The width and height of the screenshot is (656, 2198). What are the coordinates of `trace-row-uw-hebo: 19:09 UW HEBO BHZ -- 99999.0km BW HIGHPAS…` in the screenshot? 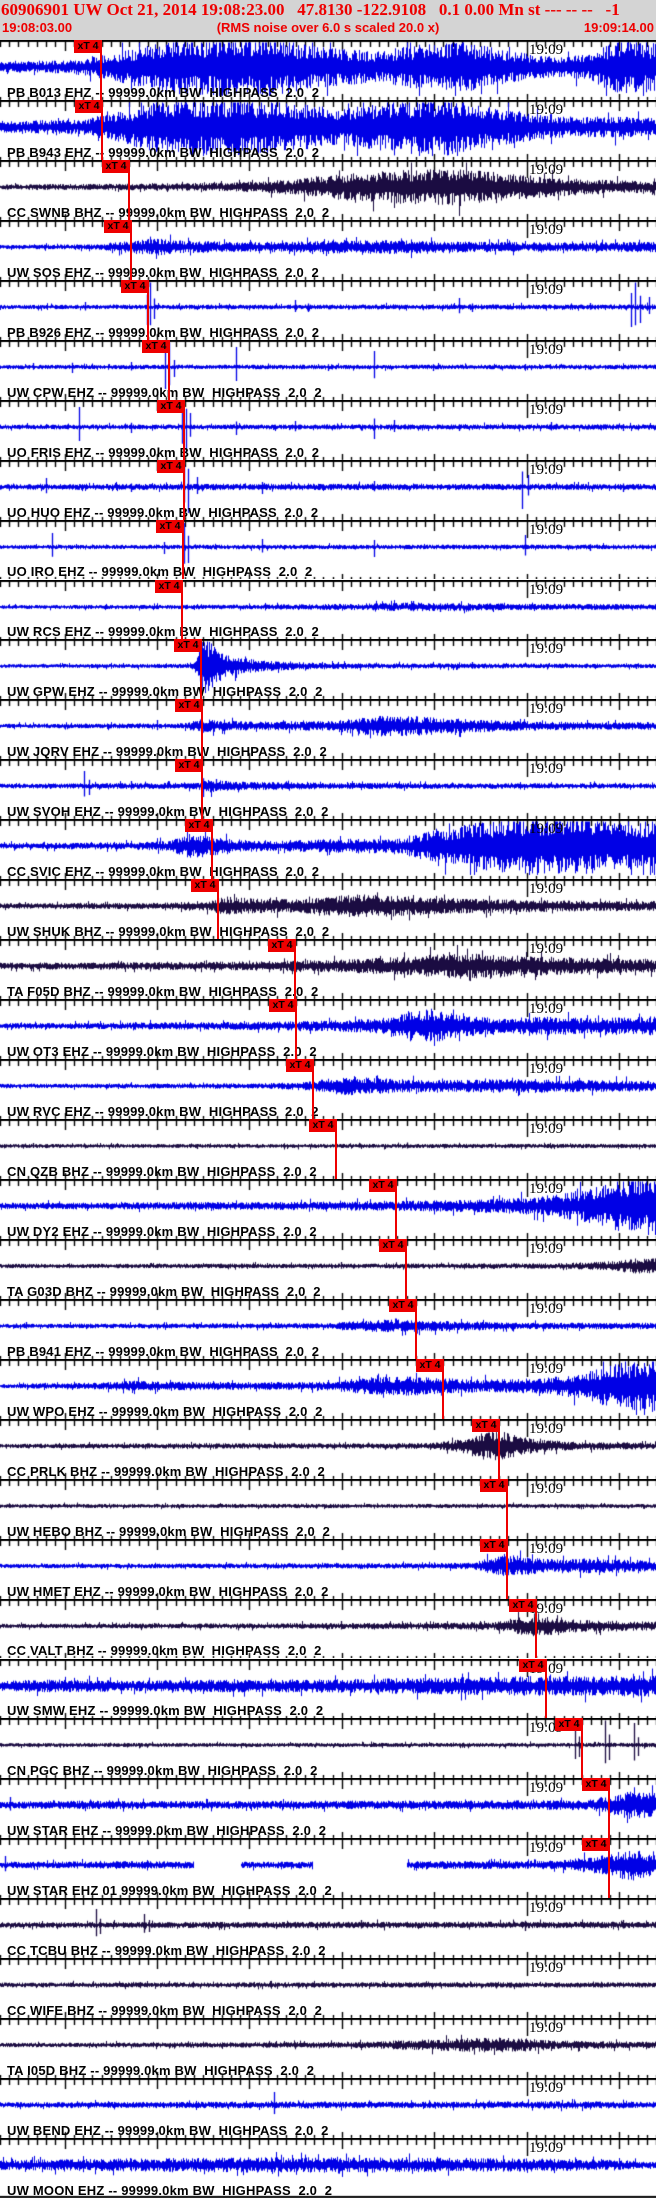 It's located at (328, 1508).